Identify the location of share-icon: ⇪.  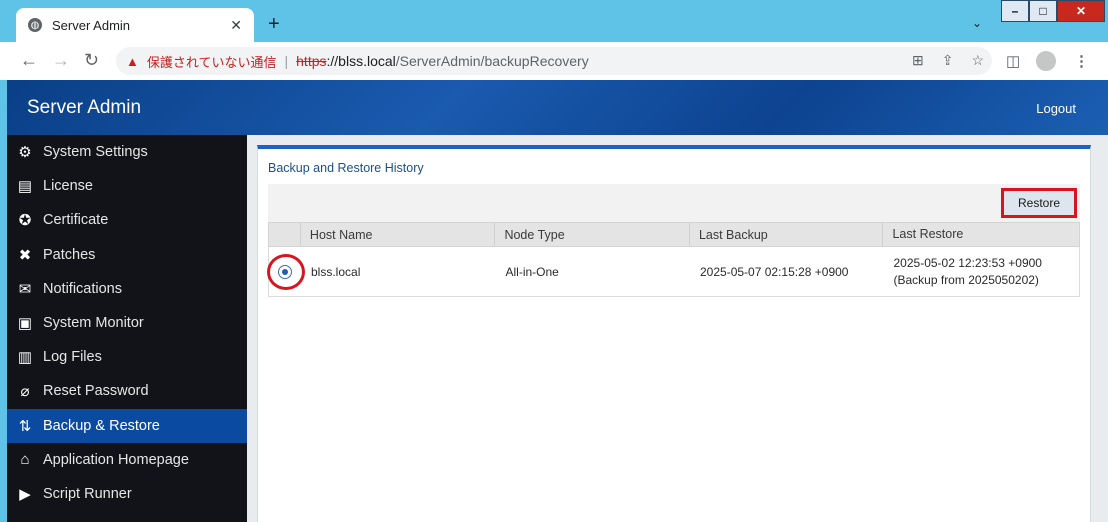
(948, 60).